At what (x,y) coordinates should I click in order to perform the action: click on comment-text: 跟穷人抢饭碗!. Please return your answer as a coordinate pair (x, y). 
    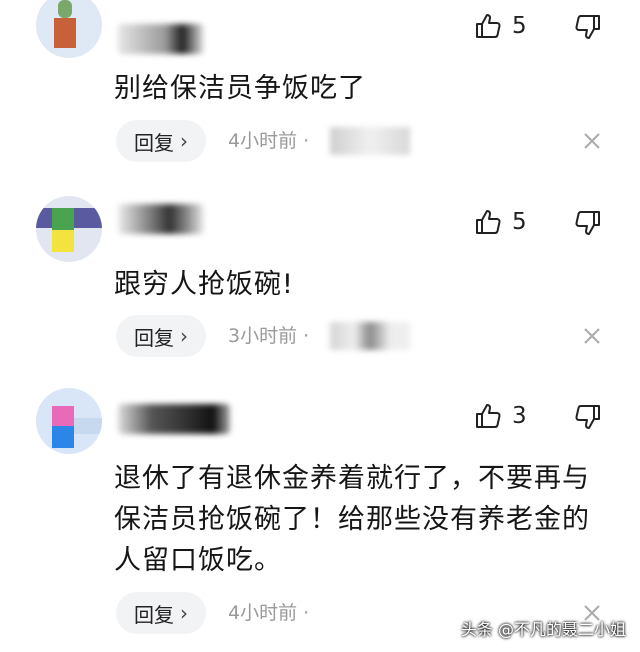
    Looking at the image, I should click on (204, 284).